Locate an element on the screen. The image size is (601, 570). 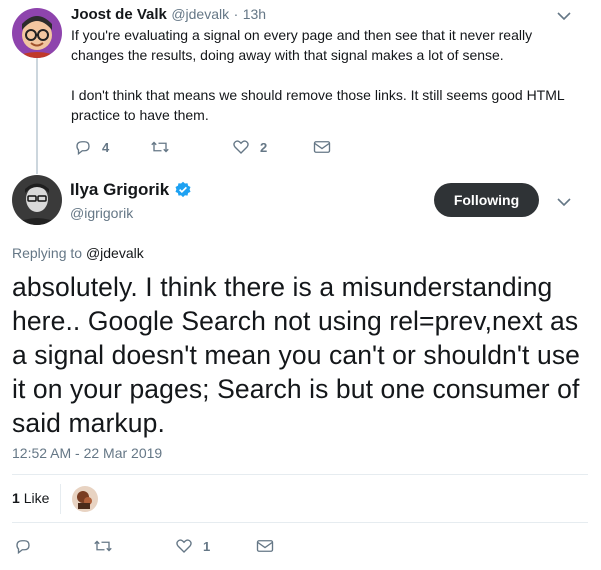
main-retweet-button is located at coordinates (108, 546).